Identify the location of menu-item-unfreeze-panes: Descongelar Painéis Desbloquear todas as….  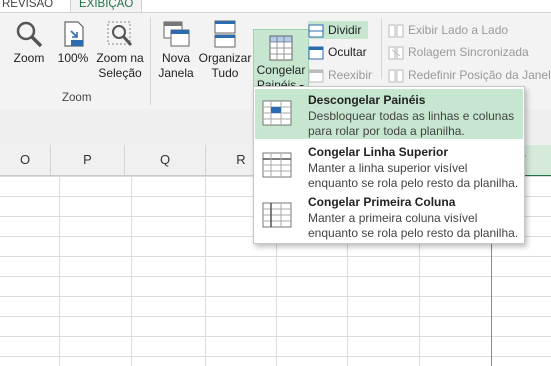
(389, 114).